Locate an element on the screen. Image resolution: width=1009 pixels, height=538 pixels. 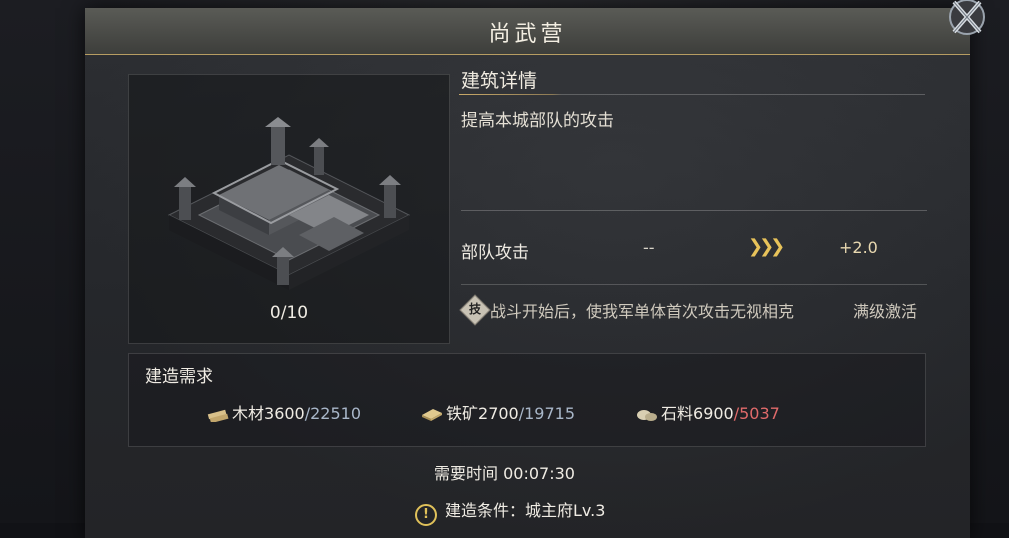
detail-divider is located at coordinates (692, 94).